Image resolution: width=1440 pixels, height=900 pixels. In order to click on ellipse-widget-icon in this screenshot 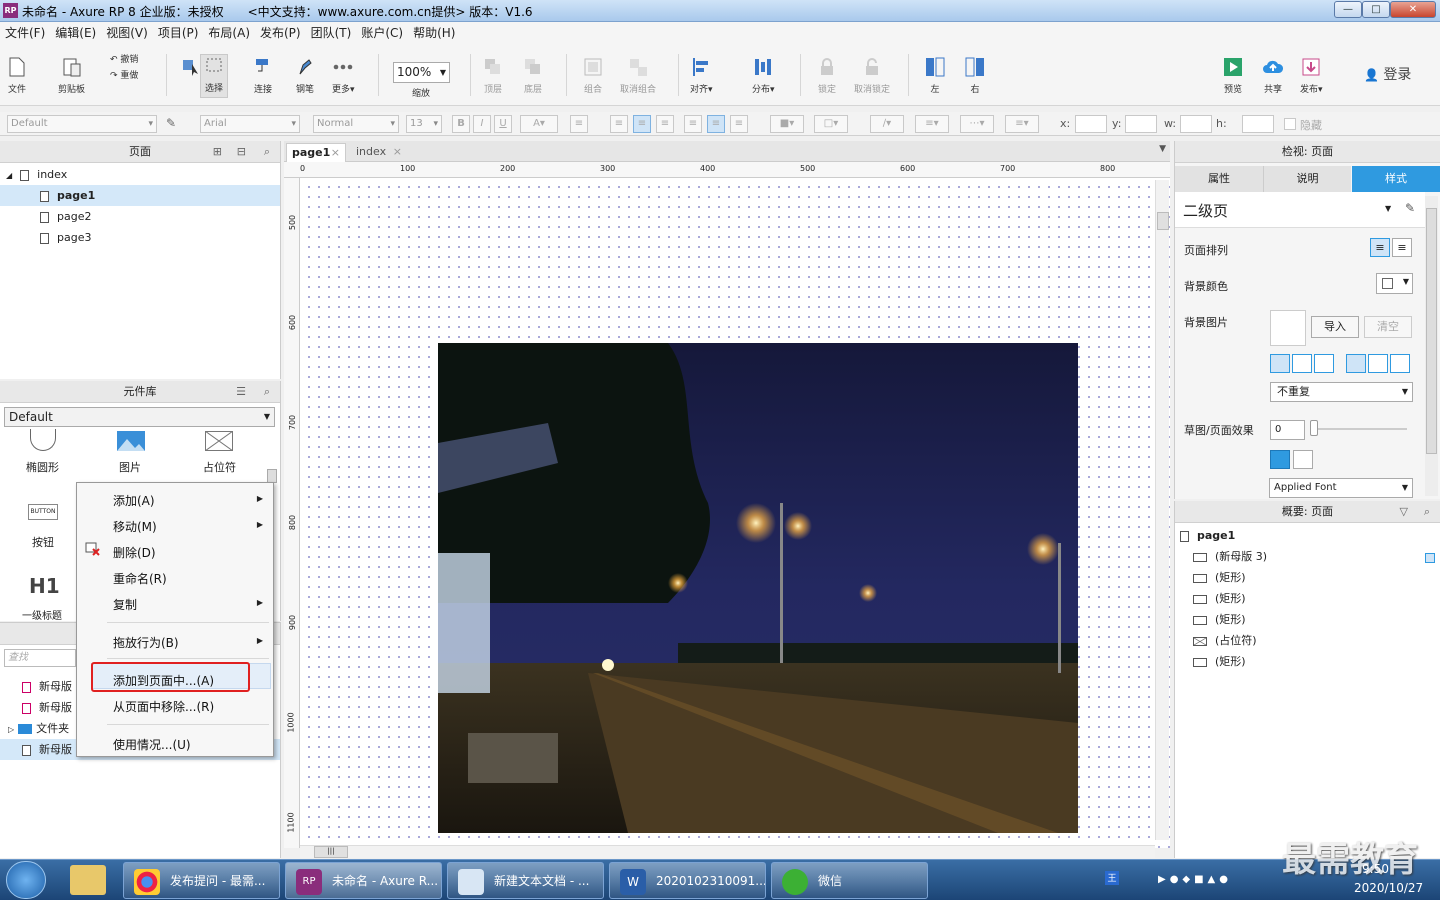, I will do `click(43, 440)`.